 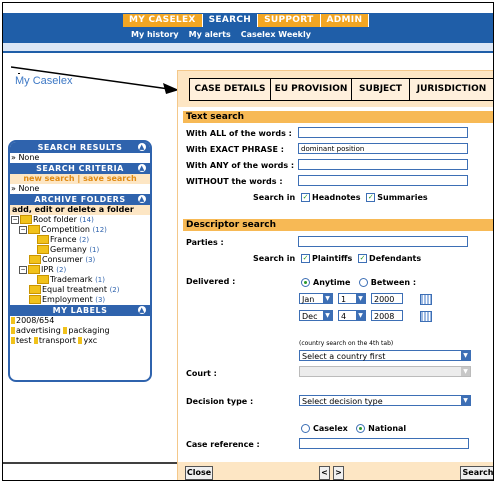 I want to click on label-row: test transport yxc, so click(x=80, y=341).